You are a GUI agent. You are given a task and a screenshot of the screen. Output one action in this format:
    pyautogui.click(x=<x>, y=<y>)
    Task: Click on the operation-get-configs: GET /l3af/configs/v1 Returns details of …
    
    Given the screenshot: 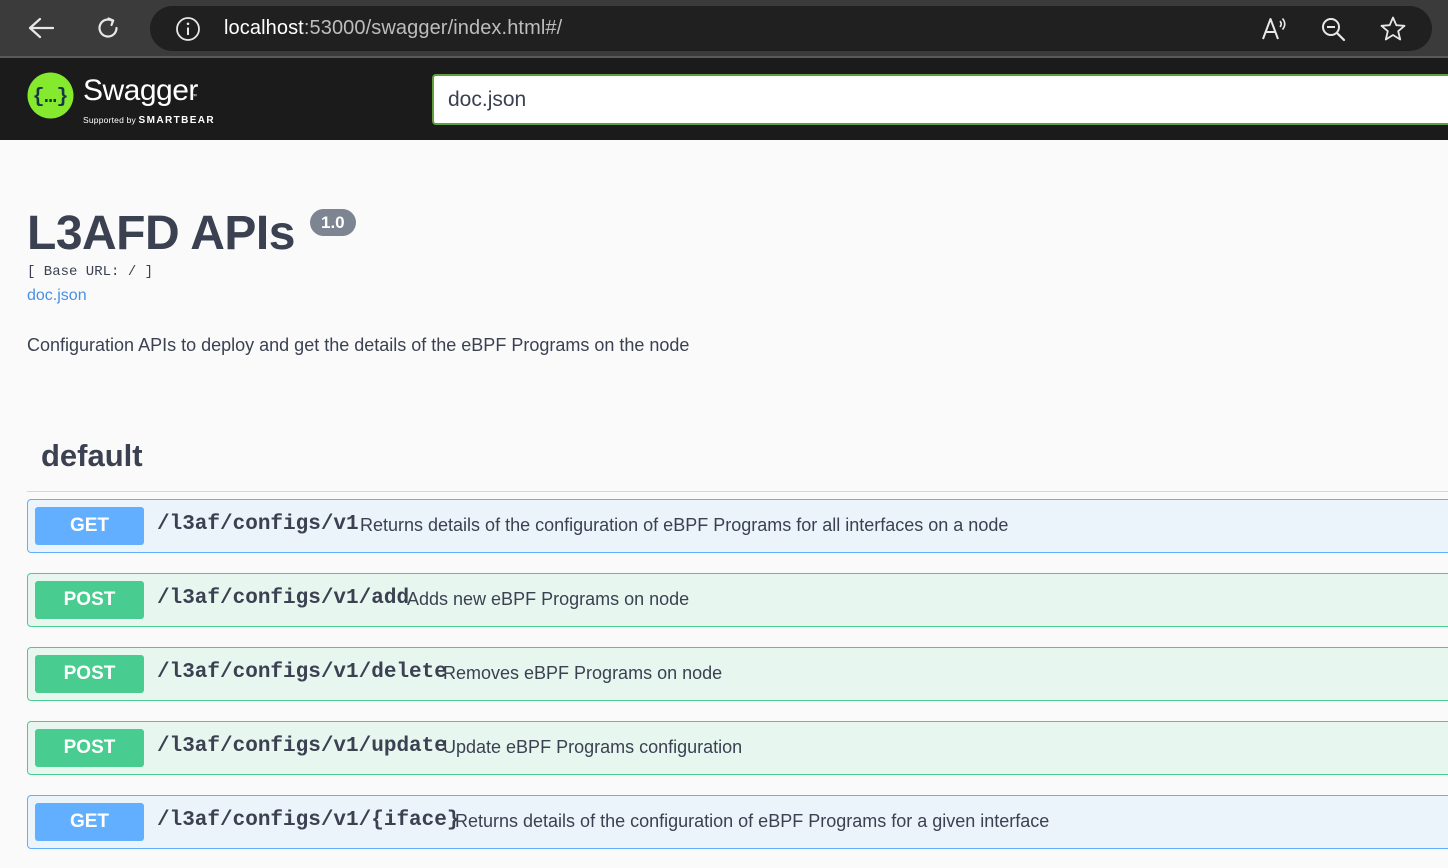 What is the action you would take?
    pyautogui.click(x=737, y=526)
    